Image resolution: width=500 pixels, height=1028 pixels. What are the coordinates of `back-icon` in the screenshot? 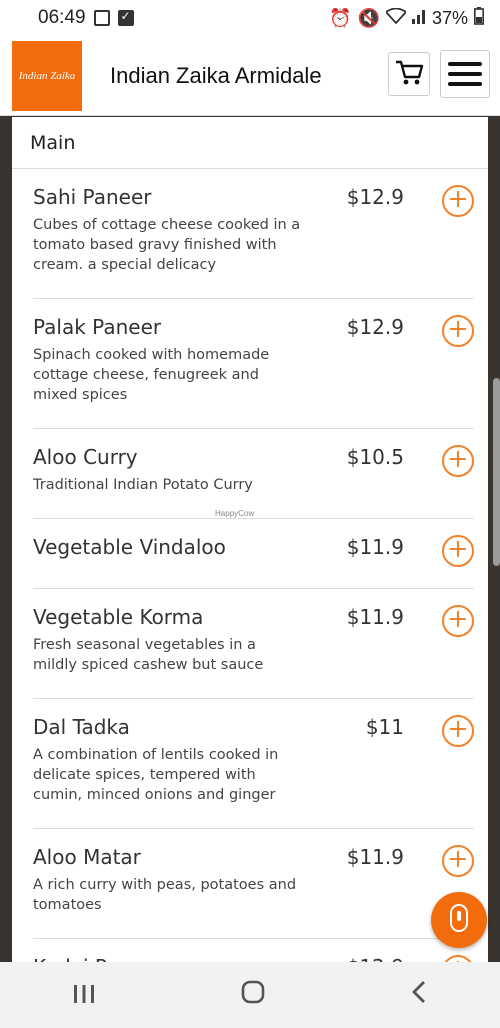 It's located at (419, 995).